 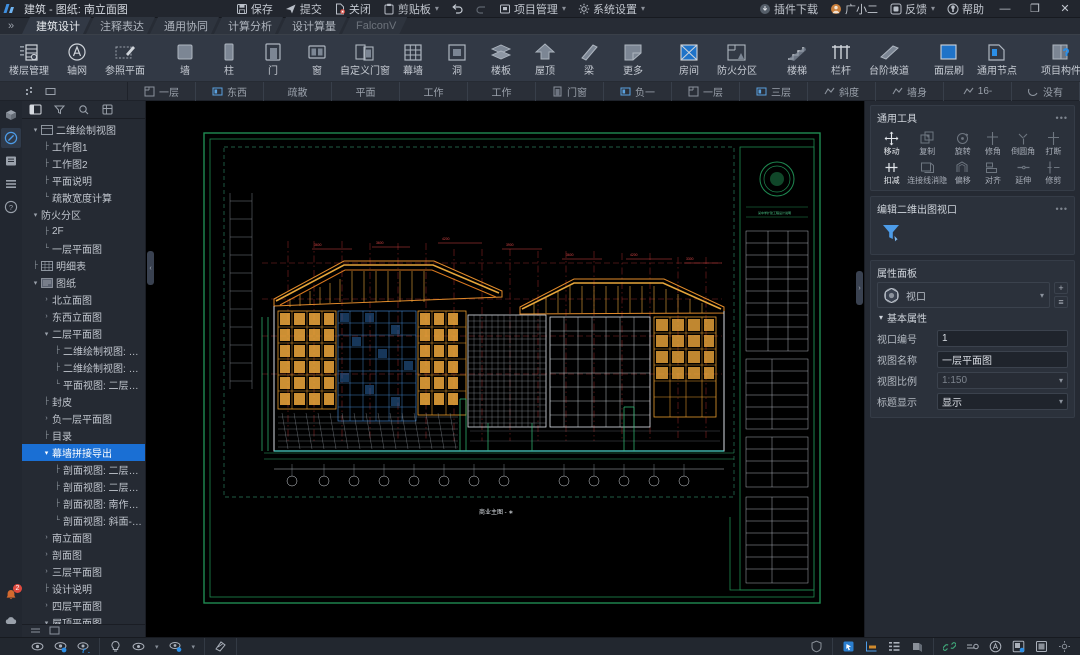 I want to click on rail-button-help: ?, so click(x=11, y=207).